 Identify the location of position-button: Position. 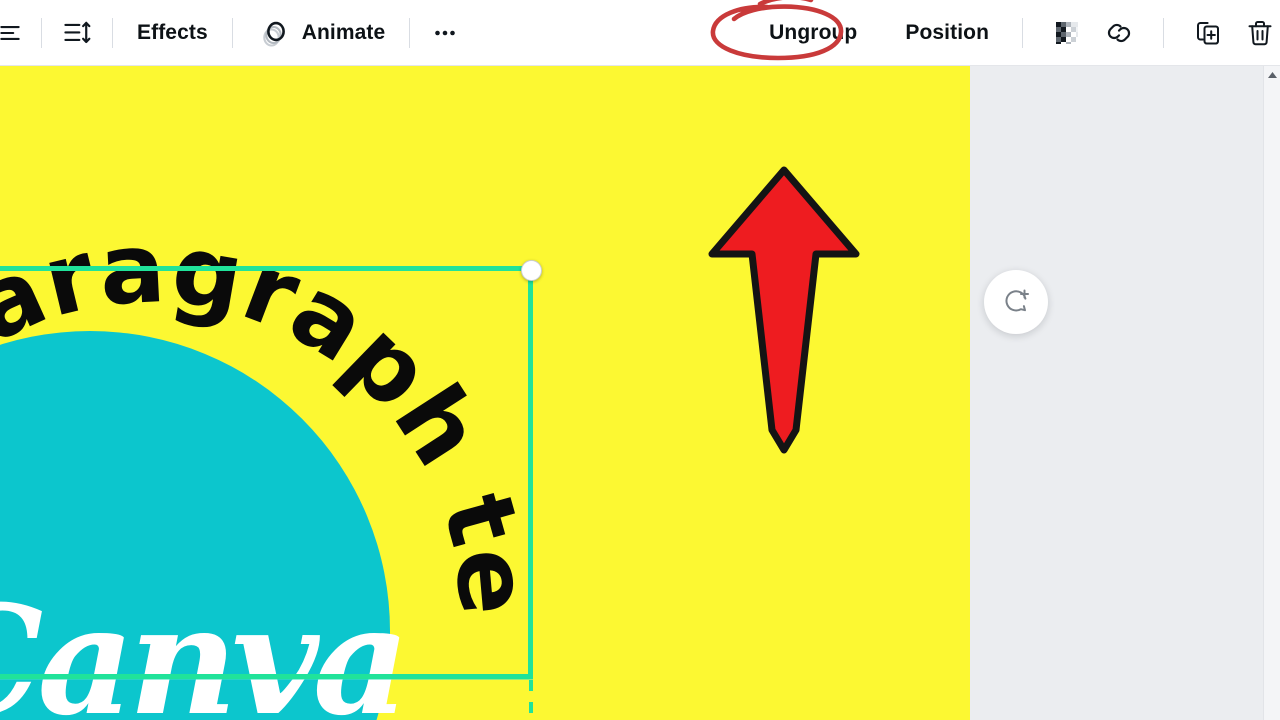
(947, 33).